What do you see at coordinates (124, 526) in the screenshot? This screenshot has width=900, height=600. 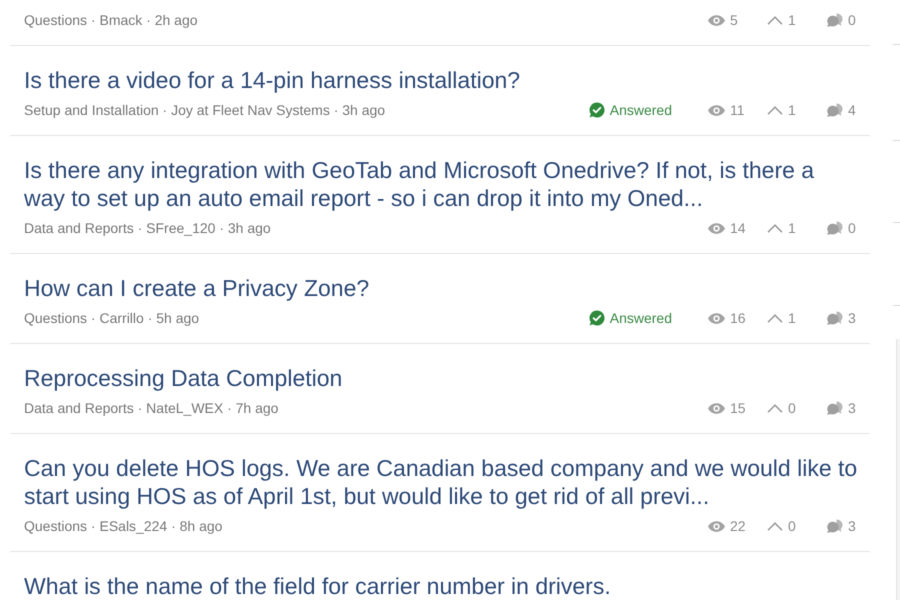 I see `topic-meta-text: Questions · ESals_224 · 8h ago` at bounding box center [124, 526].